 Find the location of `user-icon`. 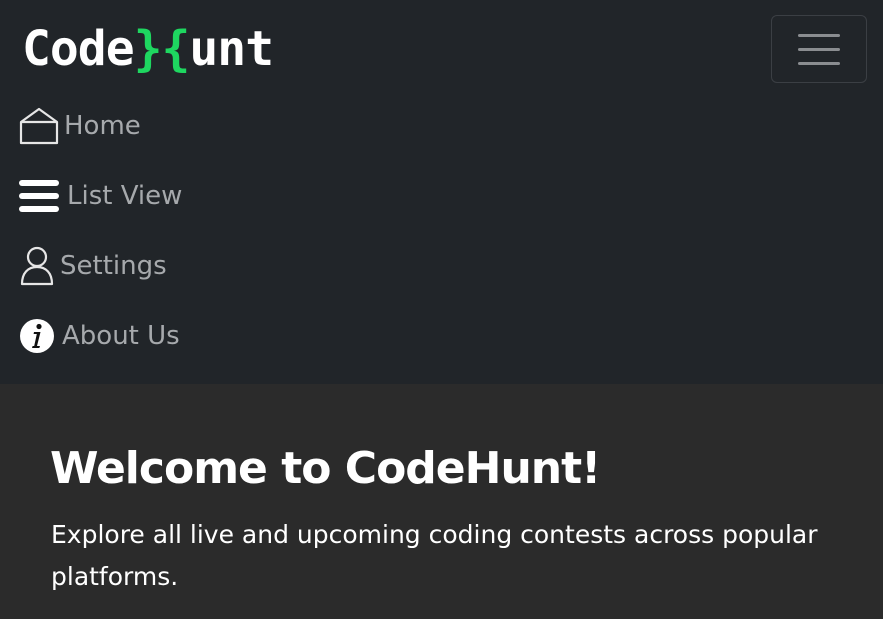

user-icon is located at coordinates (37, 266).